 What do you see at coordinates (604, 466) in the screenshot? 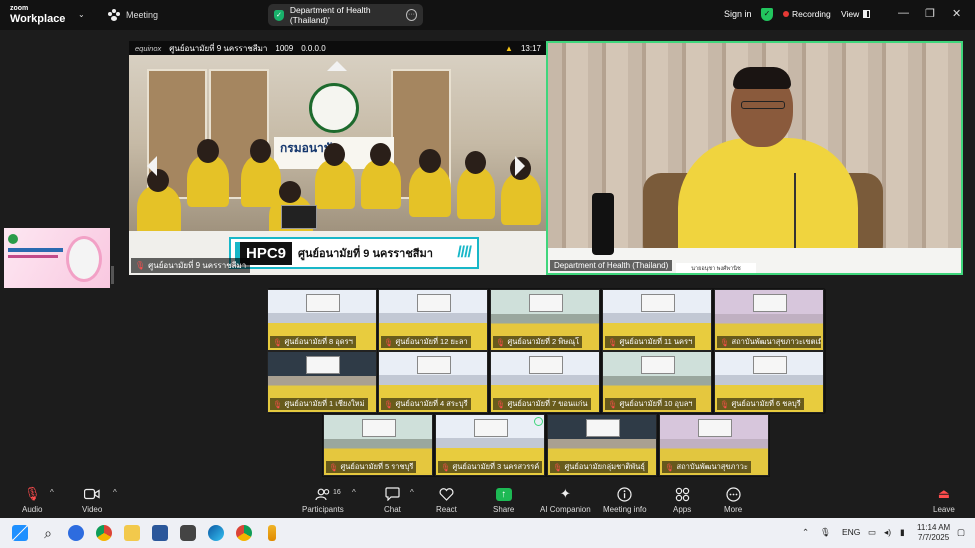
I see `gallery-tile-label: ศูนย์อนามัยกลุ่มชาติพันธุ์` at bounding box center [604, 466].